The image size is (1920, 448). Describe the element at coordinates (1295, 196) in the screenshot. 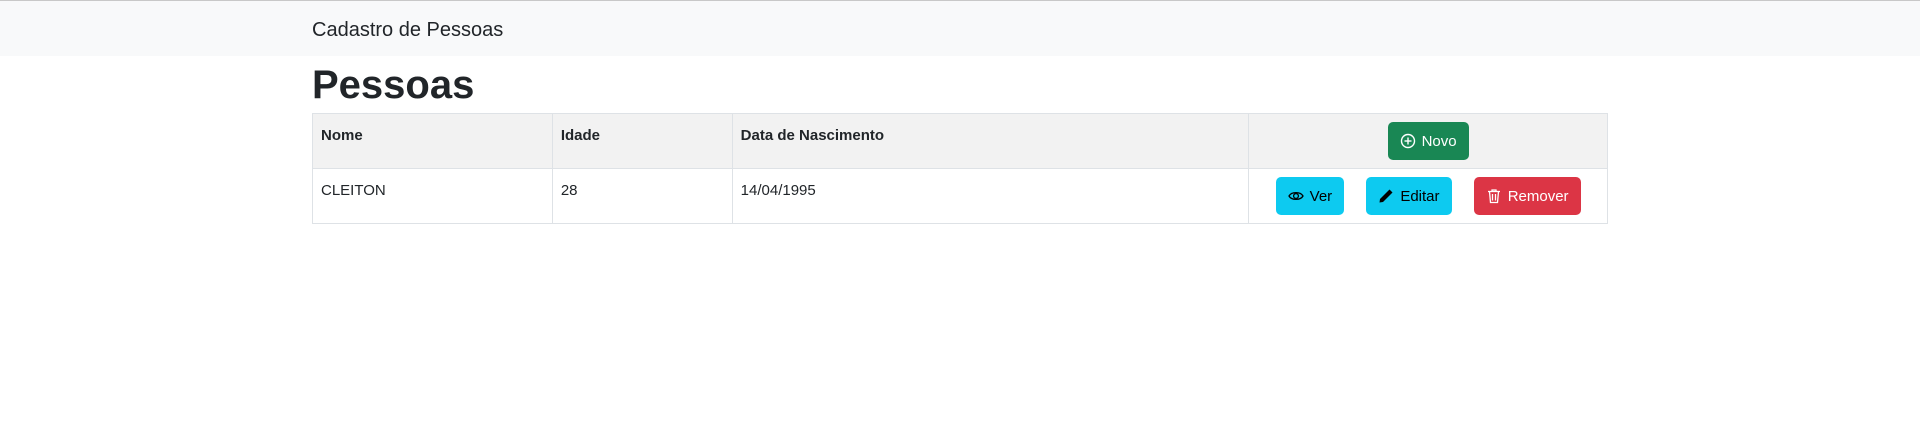

I see `eye-icon` at that location.